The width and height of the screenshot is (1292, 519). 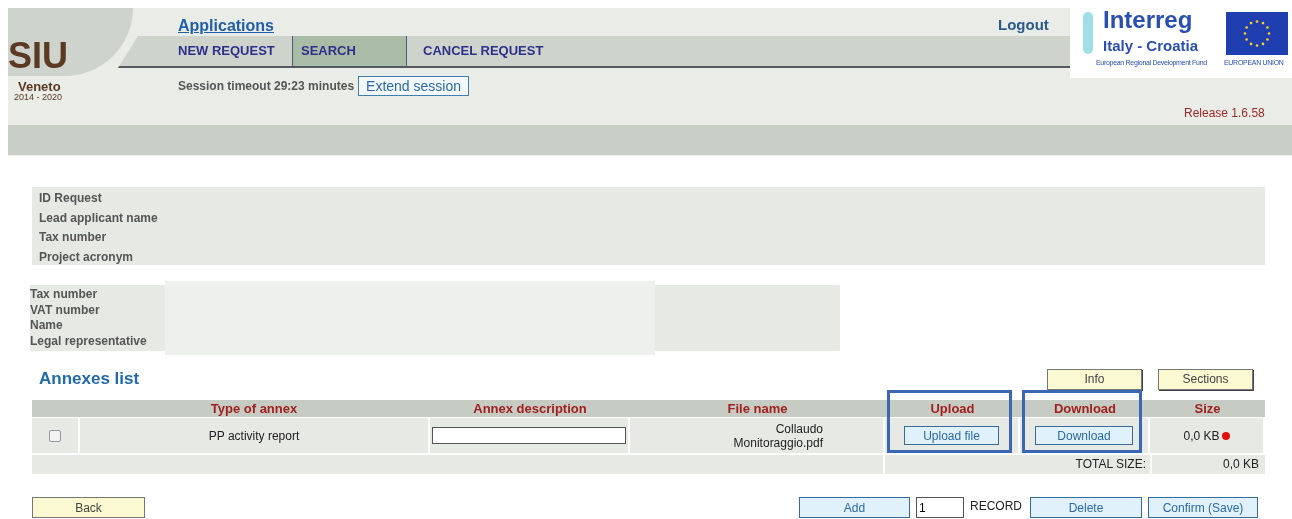 What do you see at coordinates (254, 408) in the screenshot?
I see `column-header: Type of annex` at bounding box center [254, 408].